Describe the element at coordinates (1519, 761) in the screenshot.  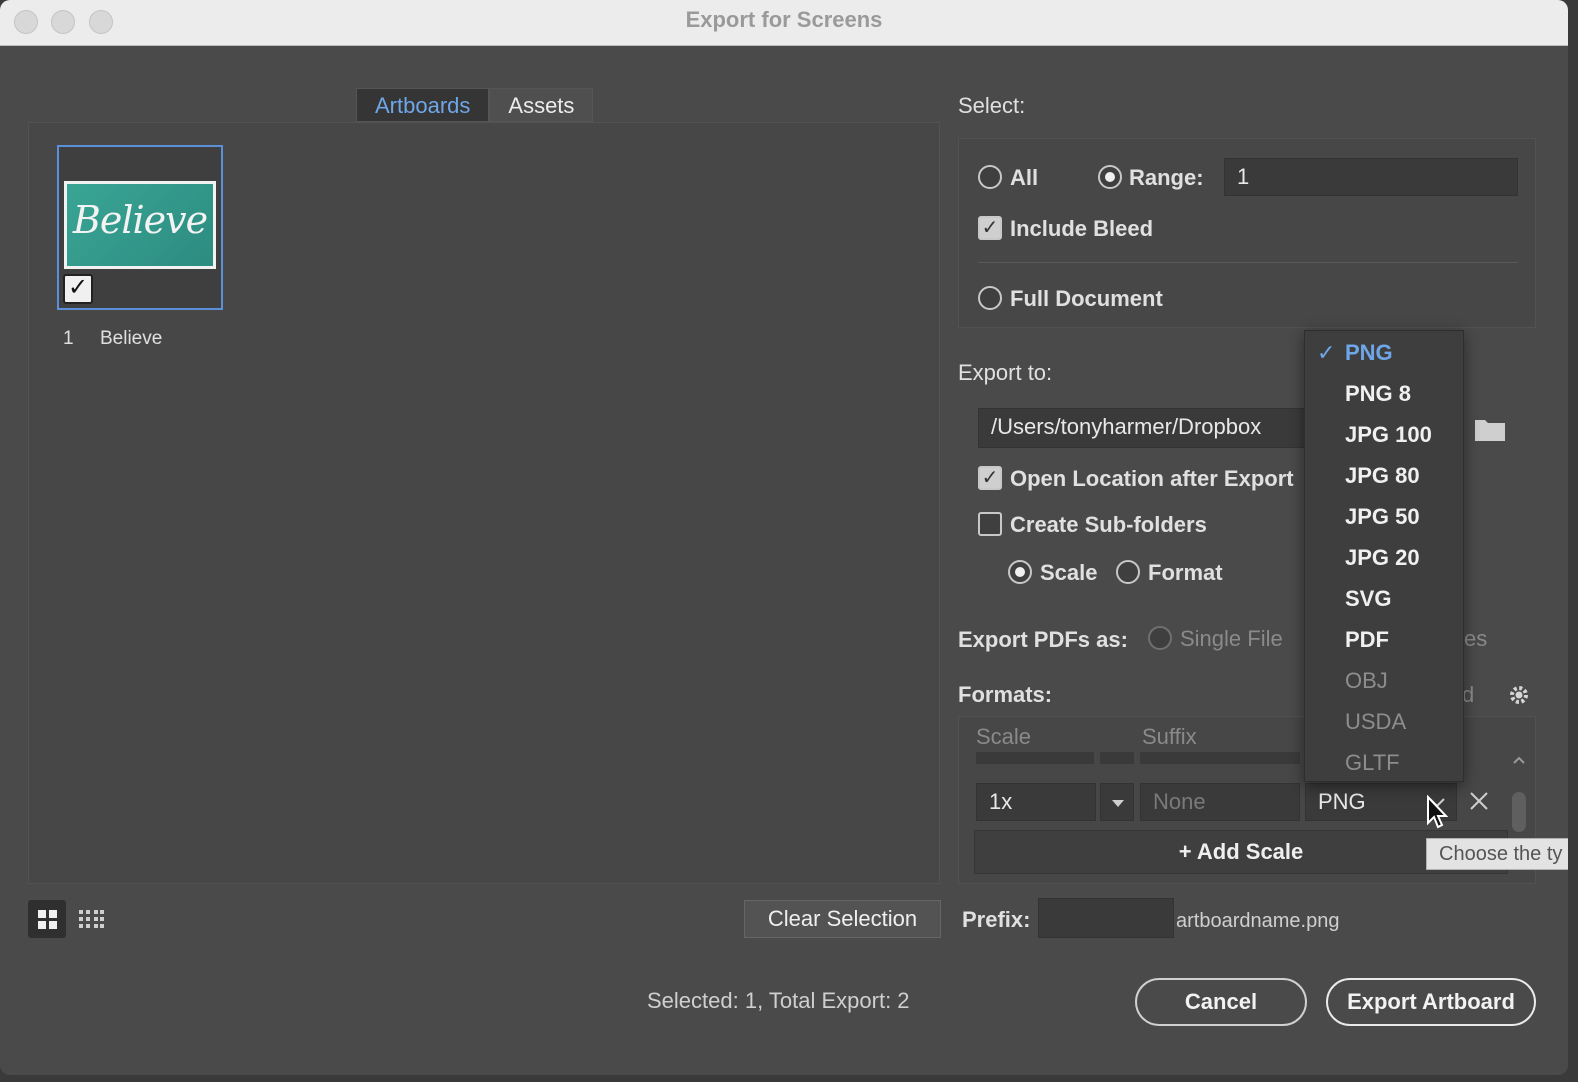
I see `scroll-up-icon` at that location.